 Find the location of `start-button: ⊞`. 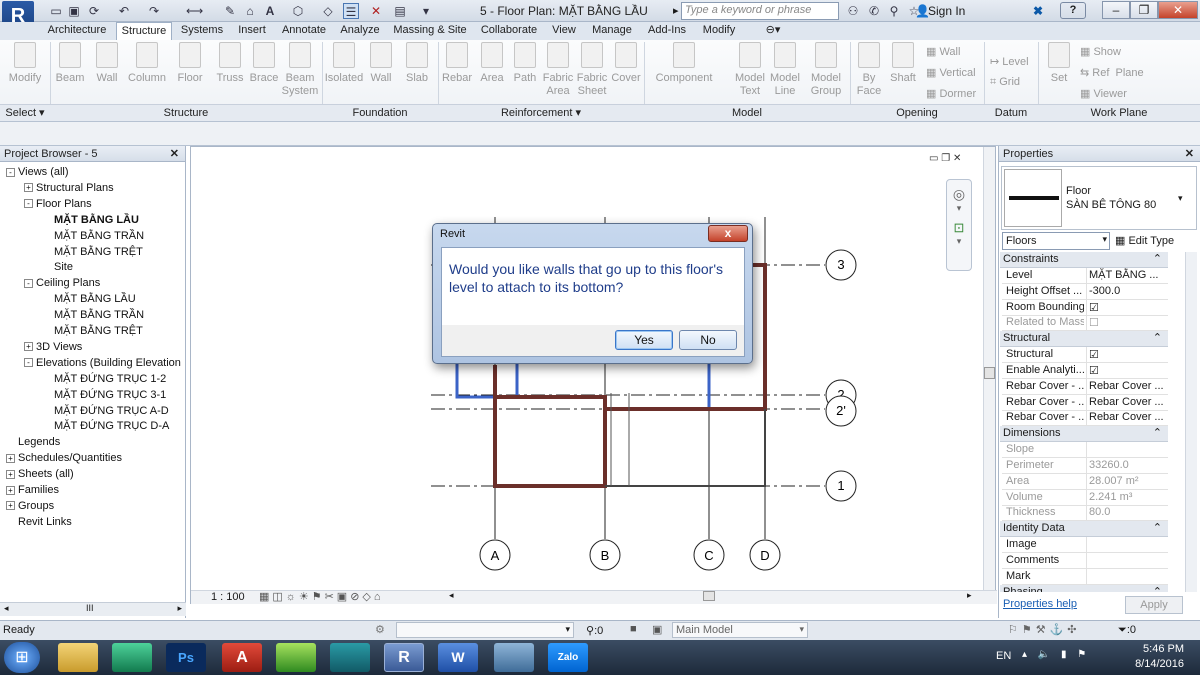

start-button: ⊞ is located at coordinates (22, 657).